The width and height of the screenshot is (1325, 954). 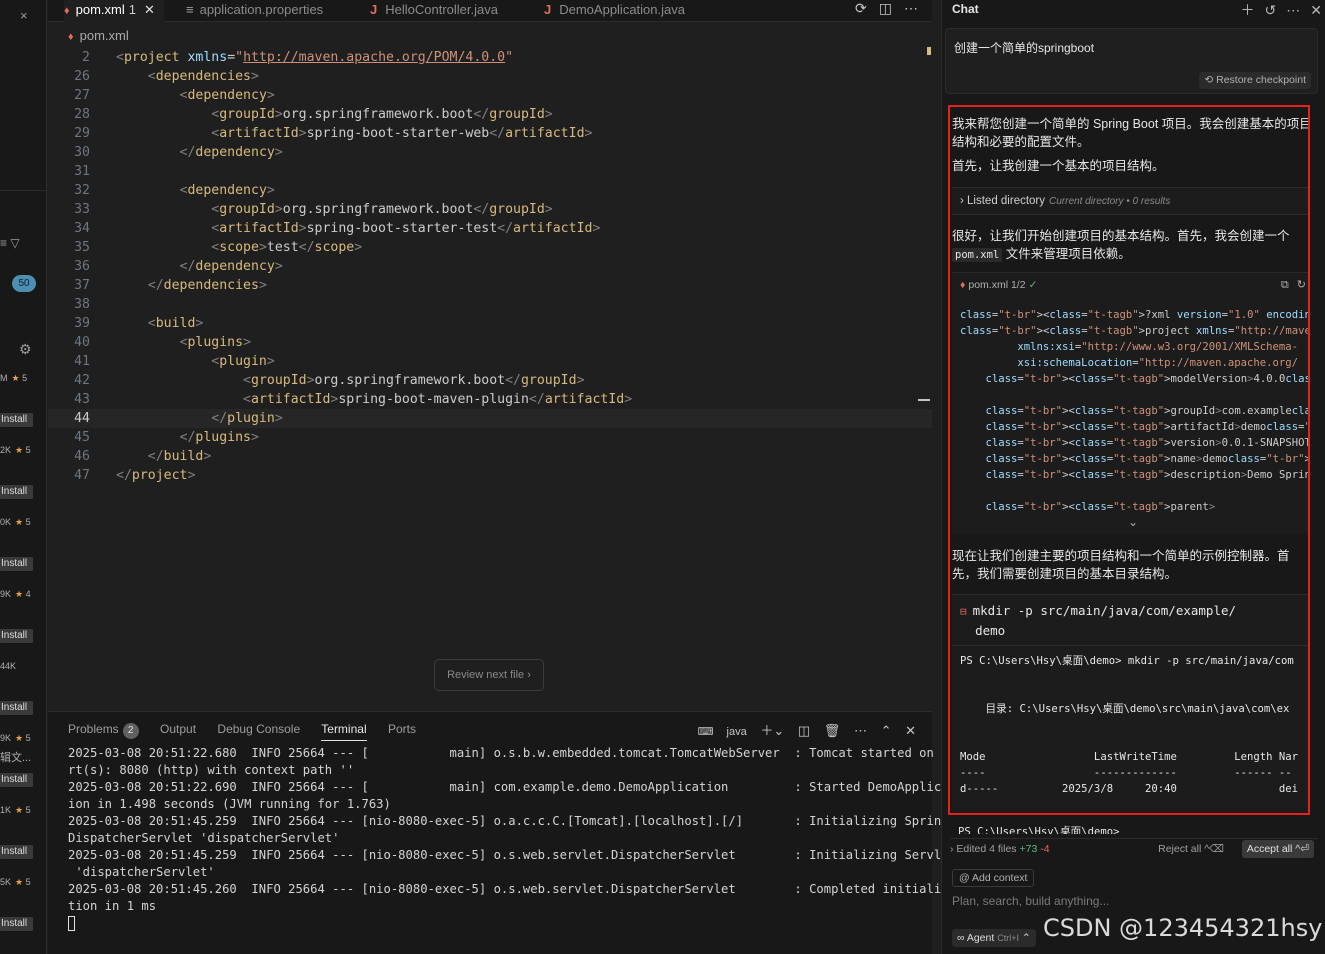 I want to click on code-line: 40 <plugins>, so click(x=490, y=342).